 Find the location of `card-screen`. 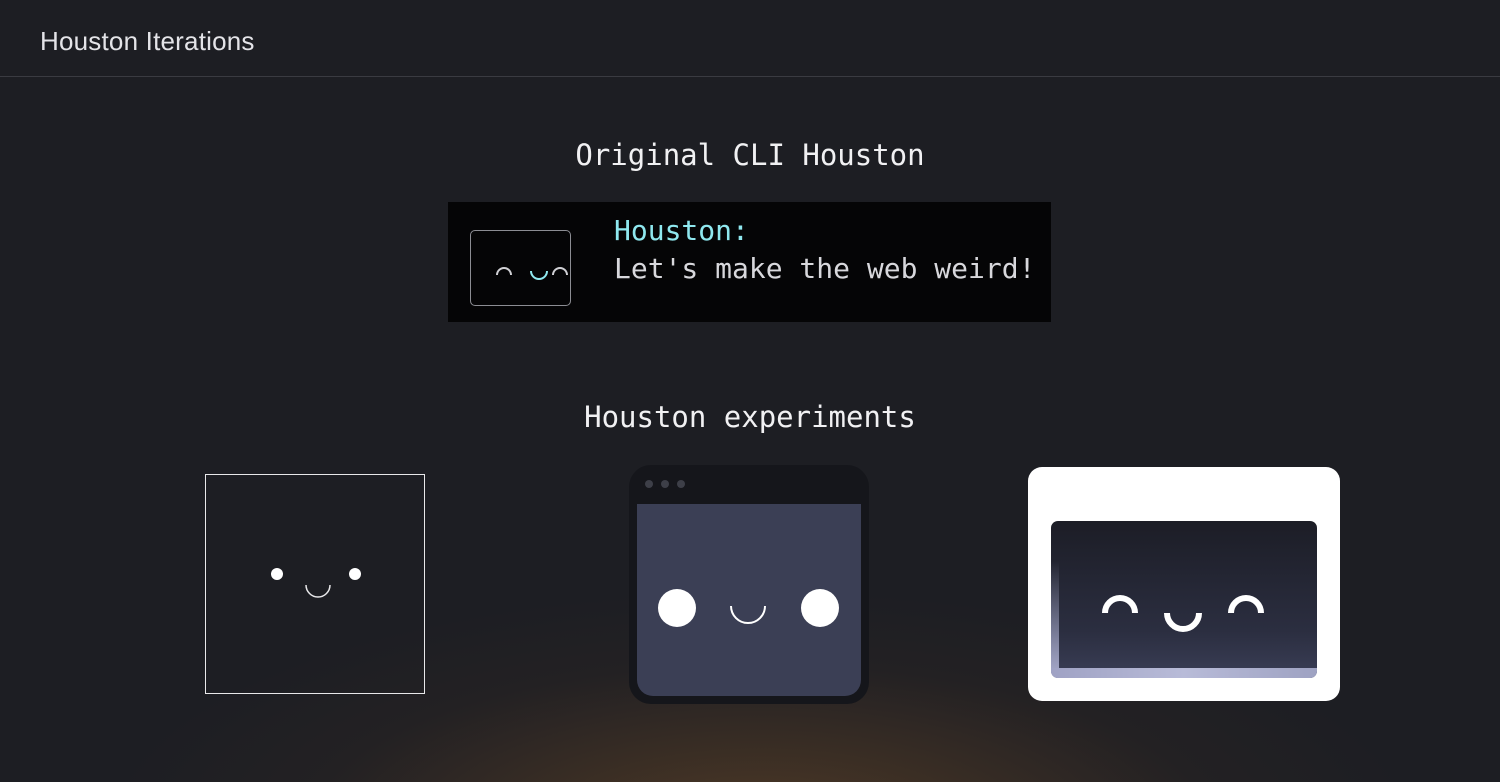

card-screen is located at coordinates (1184, 599).